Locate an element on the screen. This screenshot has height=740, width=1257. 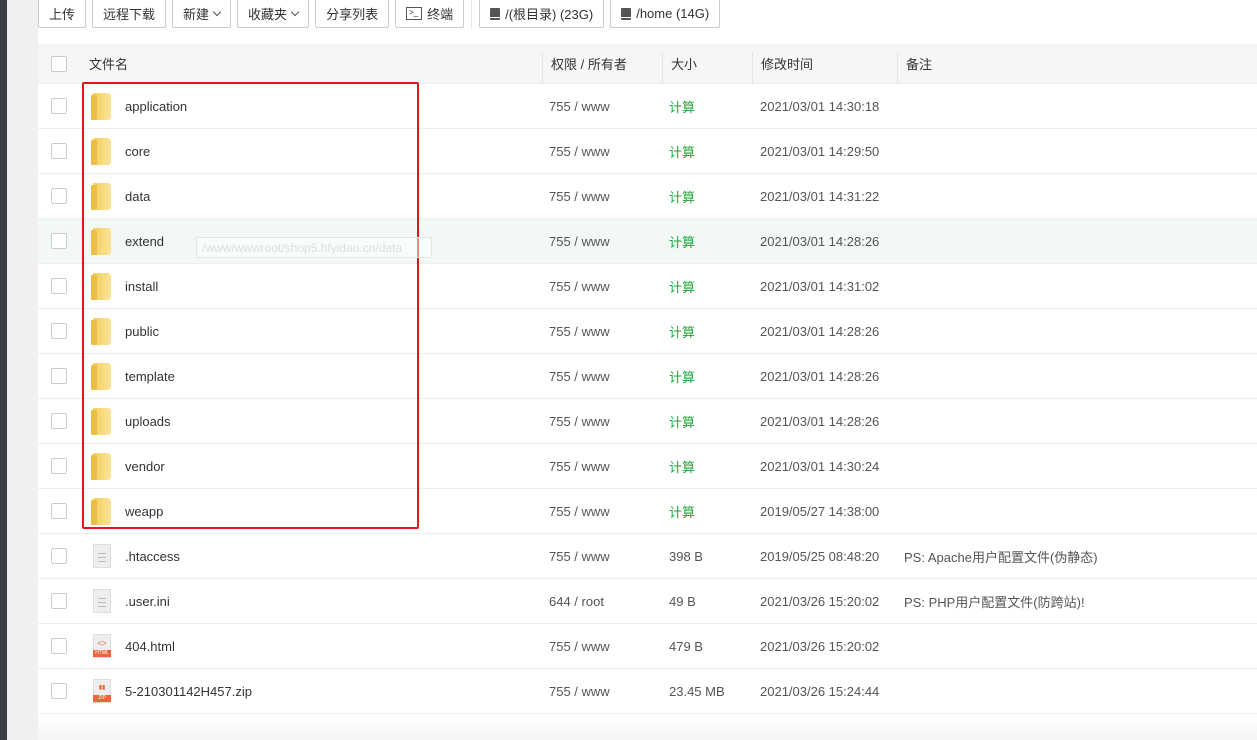
table-row: vendor 755 / www 计算 2021/03/01 14:30:24 is located at coordinates (647, 466).